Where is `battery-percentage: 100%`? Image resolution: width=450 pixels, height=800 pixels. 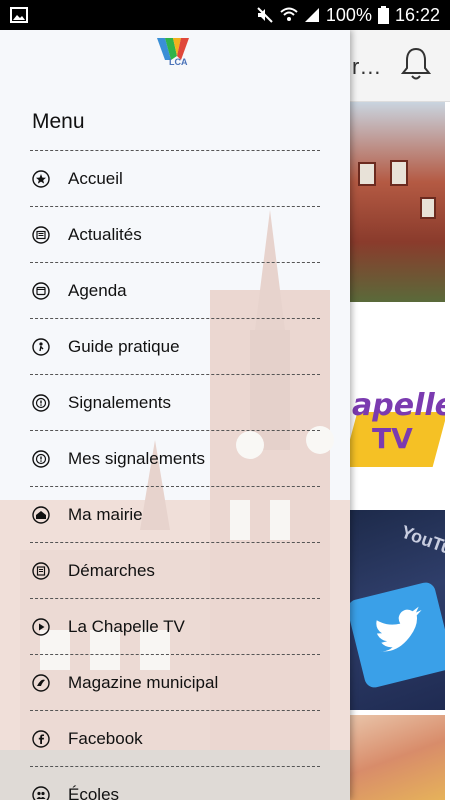
battery-percentage: 100% is located at coordinates (348, 14).